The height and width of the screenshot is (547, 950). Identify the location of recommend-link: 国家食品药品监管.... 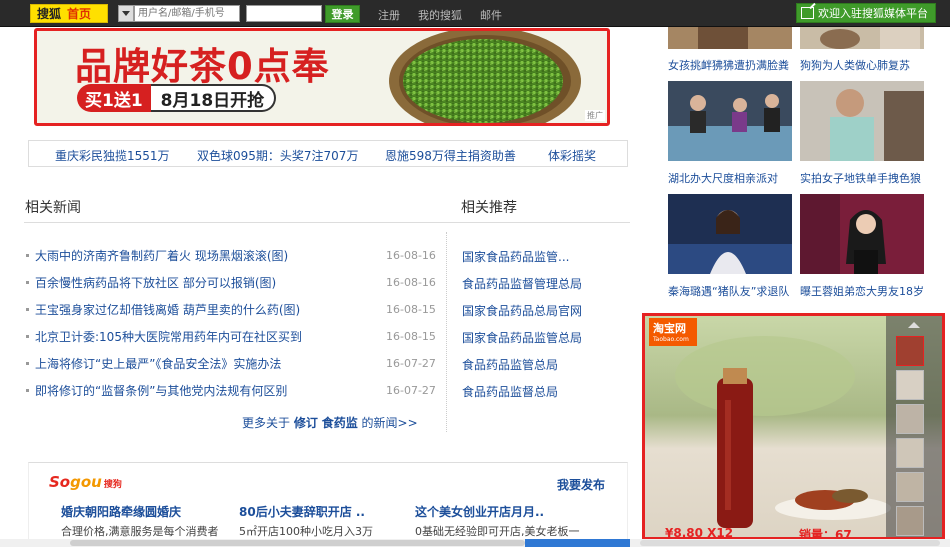
(547, 258).